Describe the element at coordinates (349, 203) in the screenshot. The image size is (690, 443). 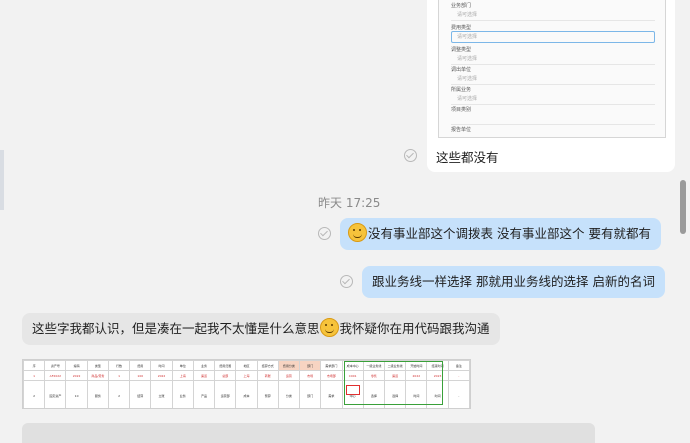
I see `message-timestamp: 昨天 17:25` at that location.